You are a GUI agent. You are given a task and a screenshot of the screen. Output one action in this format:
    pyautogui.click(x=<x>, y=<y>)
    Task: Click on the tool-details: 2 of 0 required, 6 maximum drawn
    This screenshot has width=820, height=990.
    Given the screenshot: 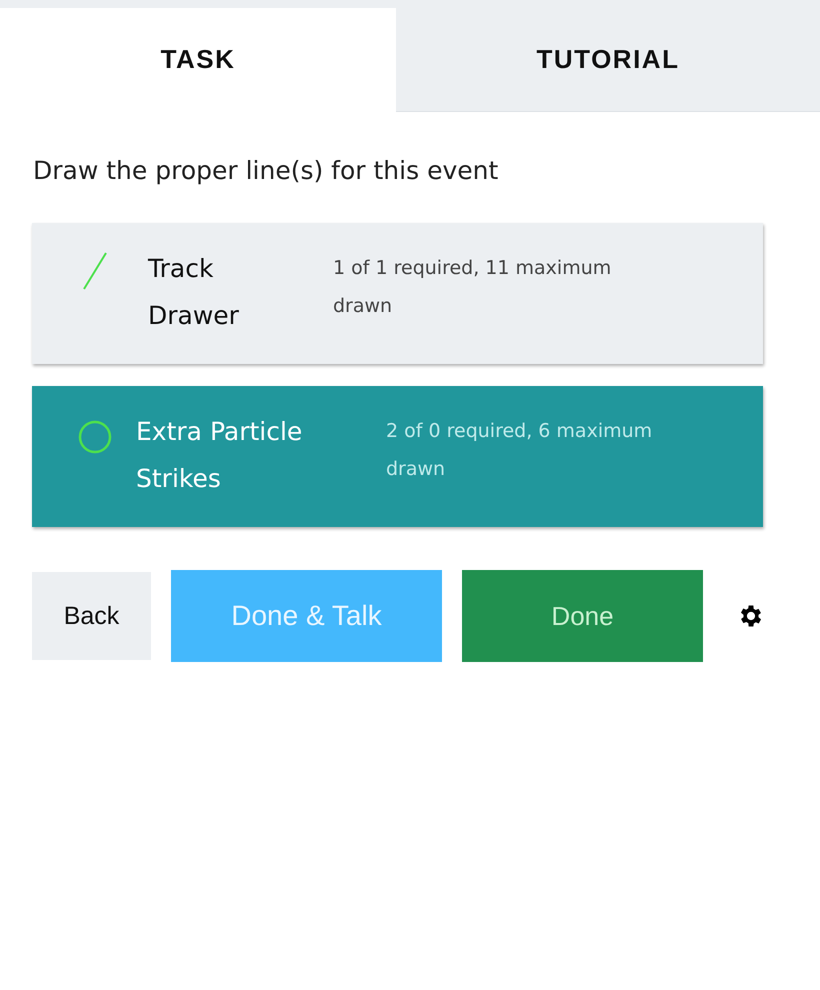 What is the action you would take?
    pyautogui.click(x=520, y=450)
    